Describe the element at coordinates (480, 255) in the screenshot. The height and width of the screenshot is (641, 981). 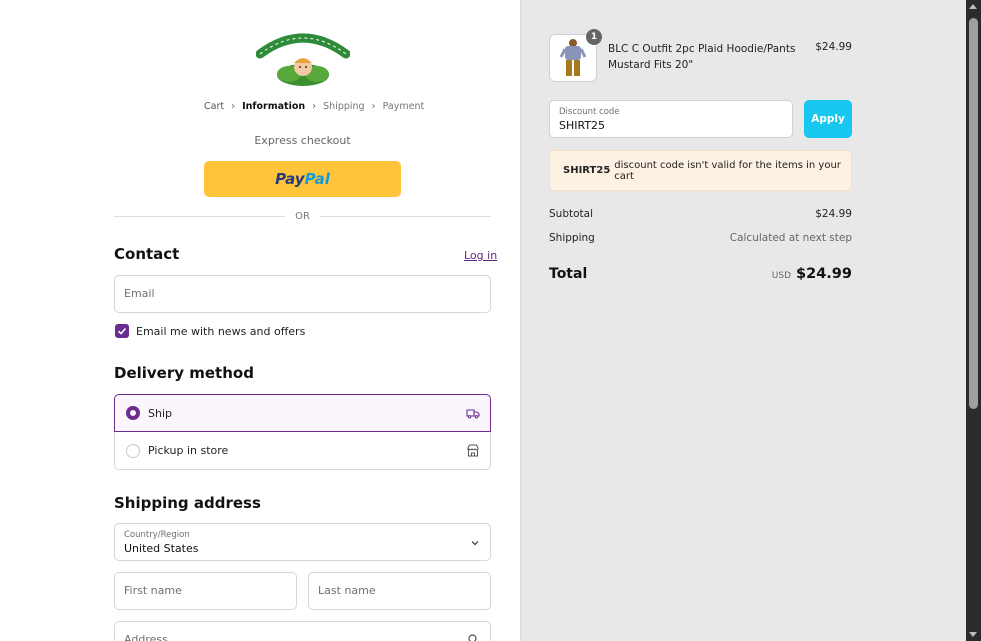
I see `login-link: Log in` at that location.